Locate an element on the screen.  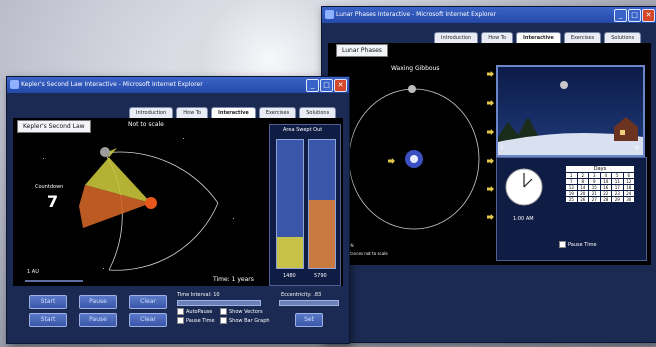
day-cell: 14 is located at coordinates (582, 187).